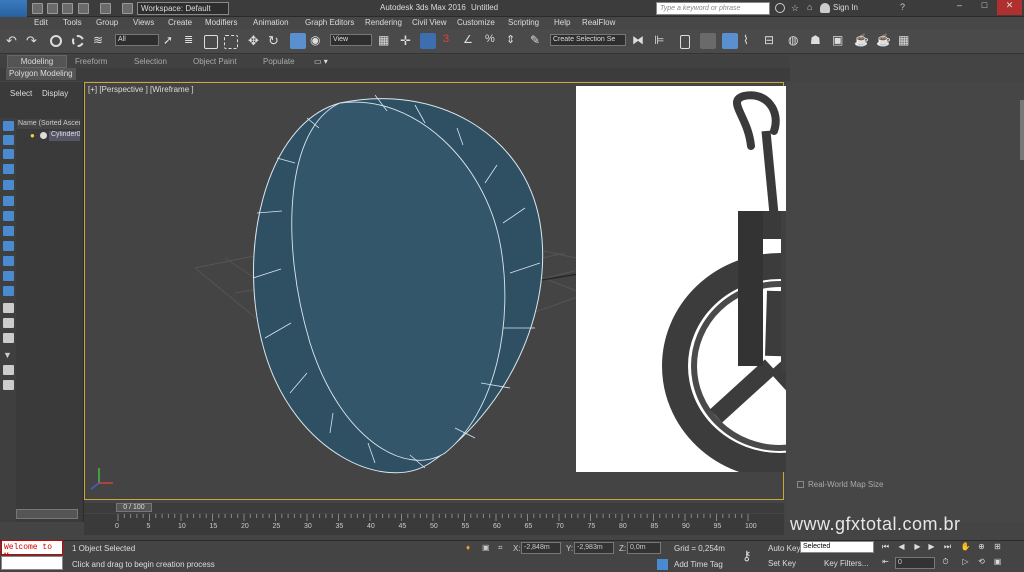 This screenshot has height=572, width=1024. What do you see at coordinates (183, 8) in the screenshot?
I see `workspace-dropdown: Workspace: Default` at bounding box center [183, 8].